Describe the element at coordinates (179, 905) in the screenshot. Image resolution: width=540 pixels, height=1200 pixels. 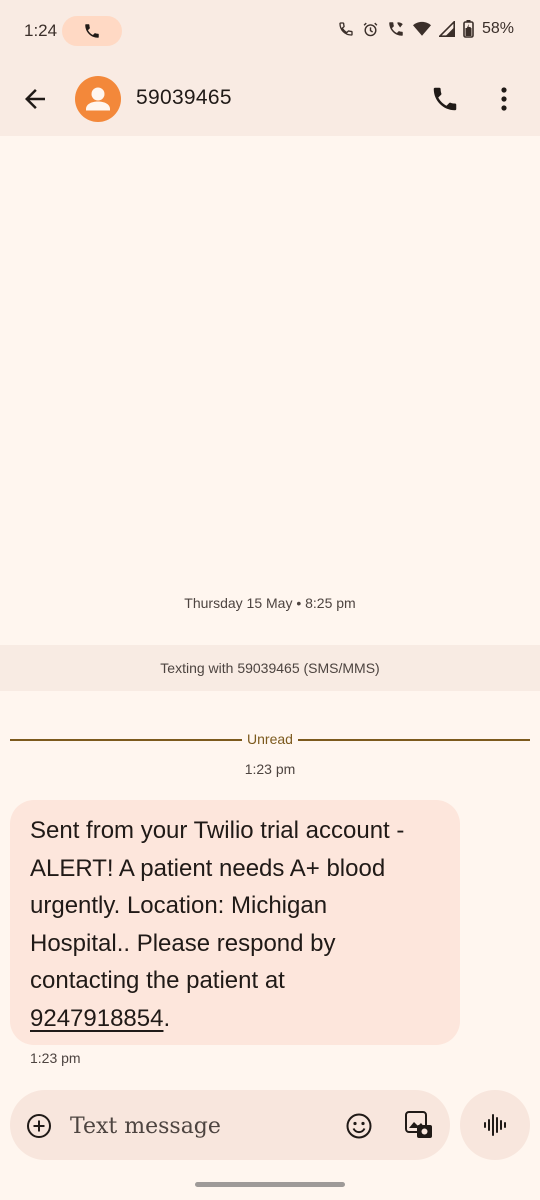
I see `message-line: urgently. Location: Michigan` at that location.